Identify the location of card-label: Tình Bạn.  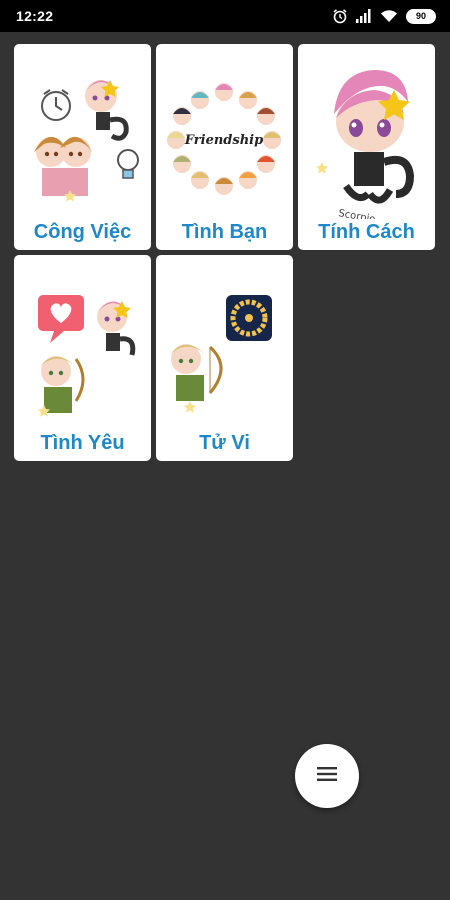
(224, 232).